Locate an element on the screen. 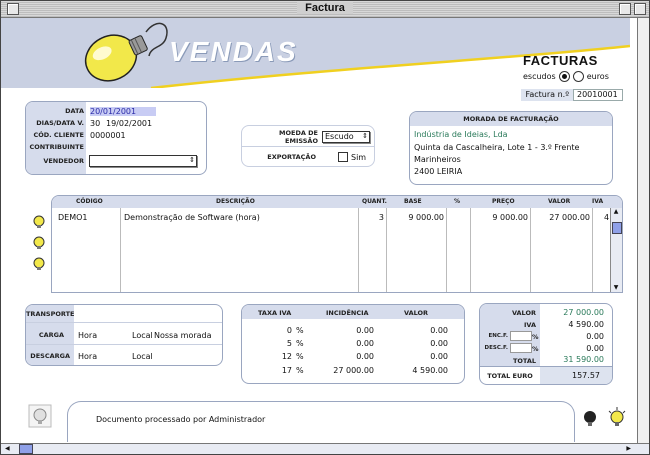  unload-label: DESCARGA is located at coordinates (50, 356).